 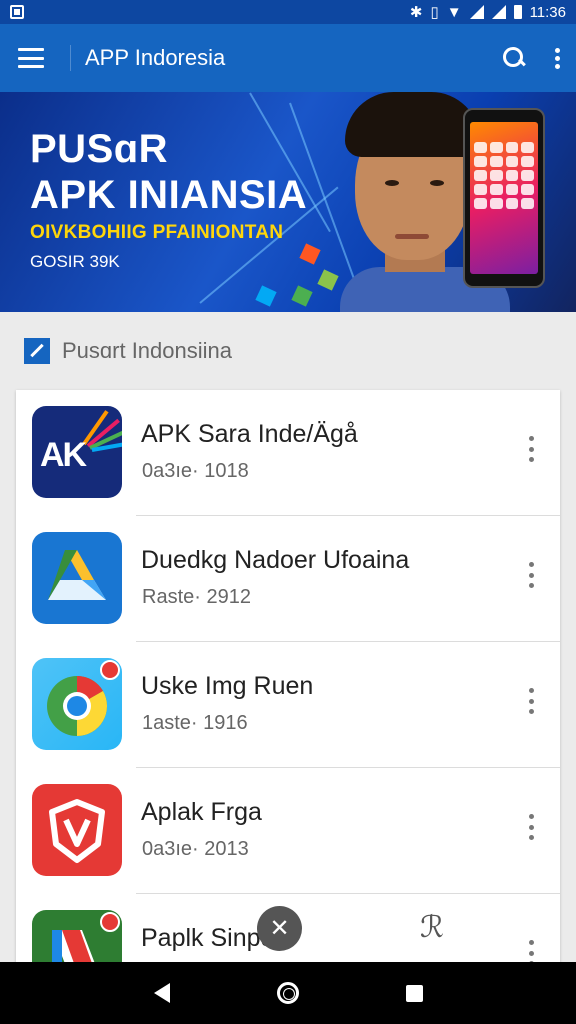 What do you see at coordinates (454, 12) in the screenshot?
I see `wifi-icon: ▼` at bounding box center [454, 12].